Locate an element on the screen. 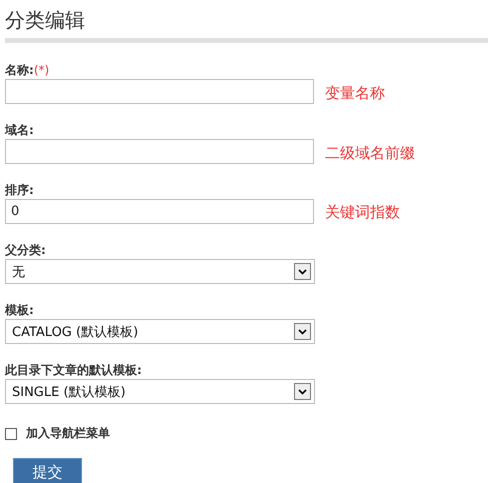  field-label: 名称: is located at coordinates (19, 70).